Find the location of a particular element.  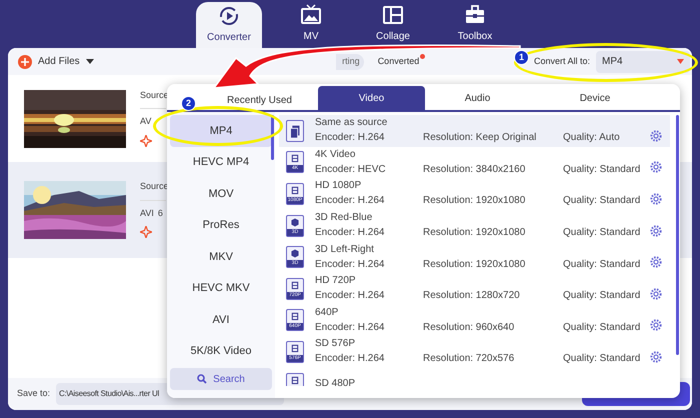

preset-name: SD 576P is located at coordinates (335, 344).